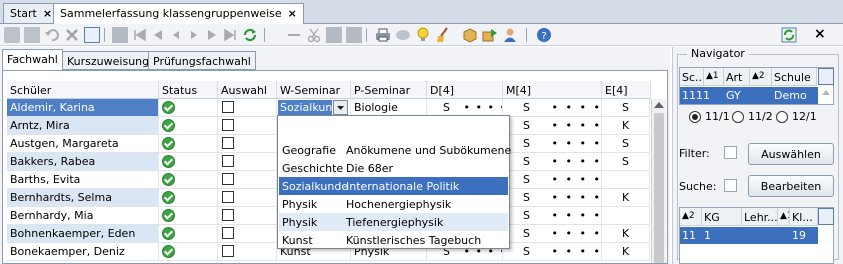 The width and height of the screenshot is (843, 264). I want to click on auswaehlen-button: Auswählen, so click(791, 154).